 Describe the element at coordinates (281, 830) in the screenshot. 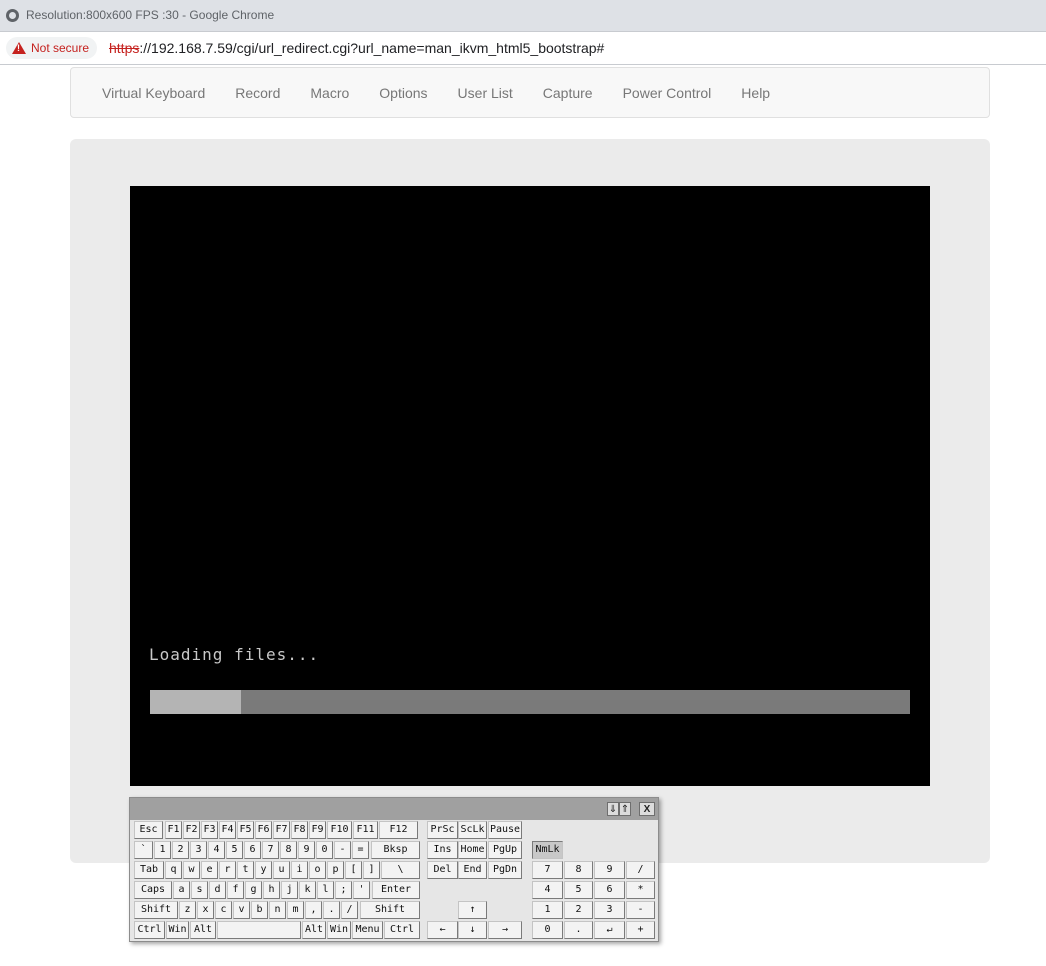

I see `key-f7: F7` at that location.